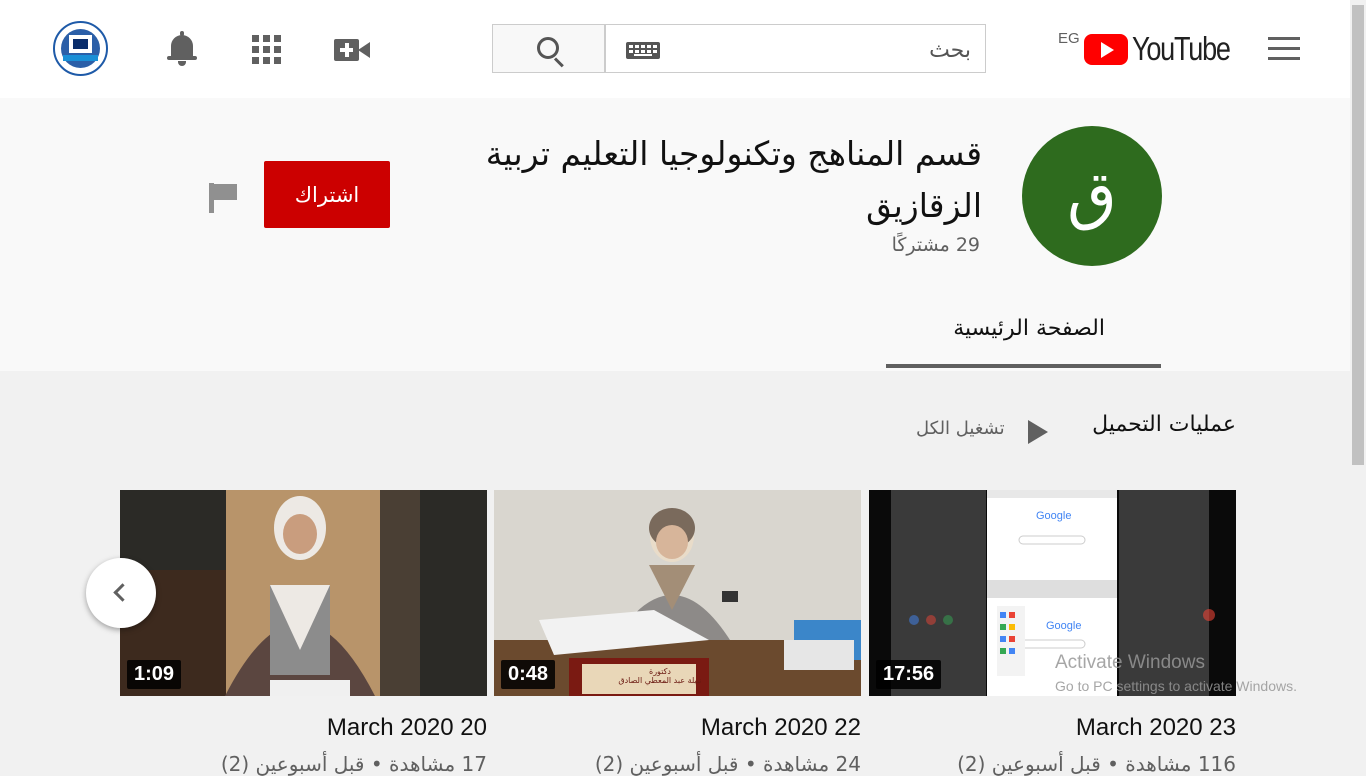  Describe the element at coordinates (821, 50) in the screenshot. I see `search-input` at that location.